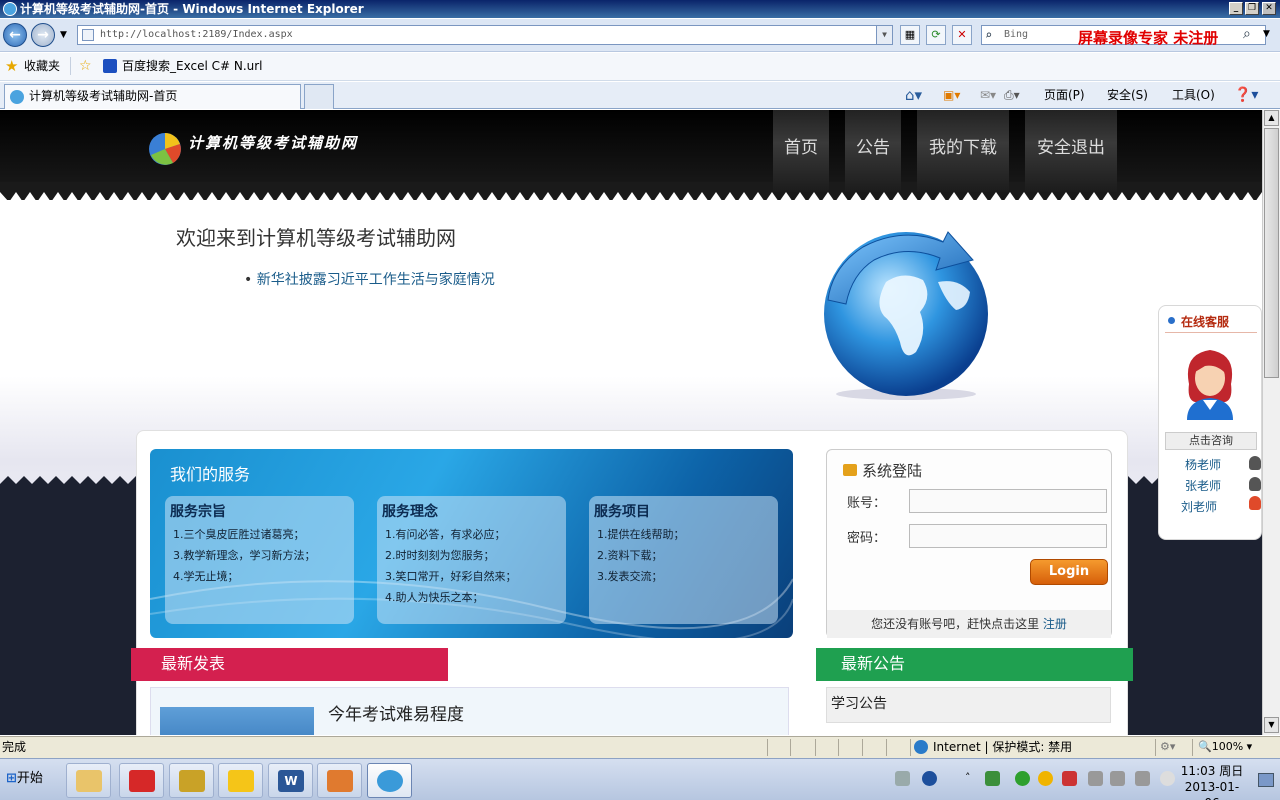 Image resolution: width=1280 pixels, height=800 pixels. Describe the element at coordinates (196, 34) in the screenshot. I see `address-text: http://localhost:2189/Index.aspx` at that location.